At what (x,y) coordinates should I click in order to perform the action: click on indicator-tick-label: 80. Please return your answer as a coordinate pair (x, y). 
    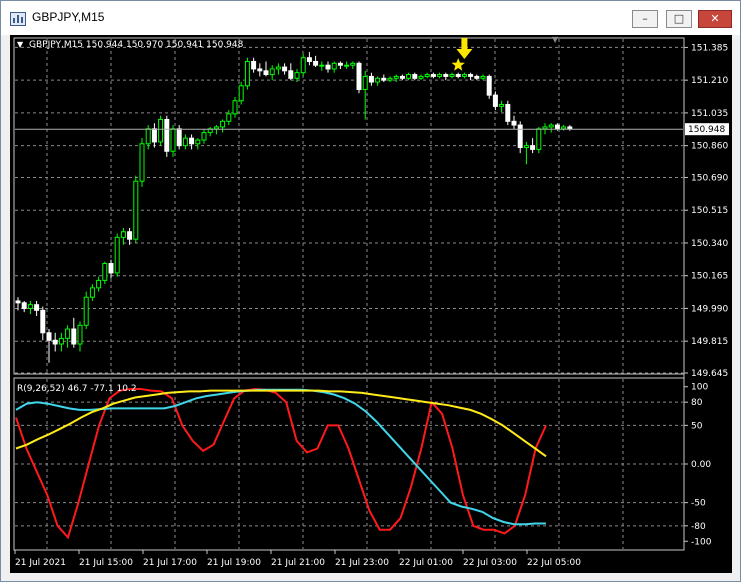
    Looking at the image, I should click on (697, 403).